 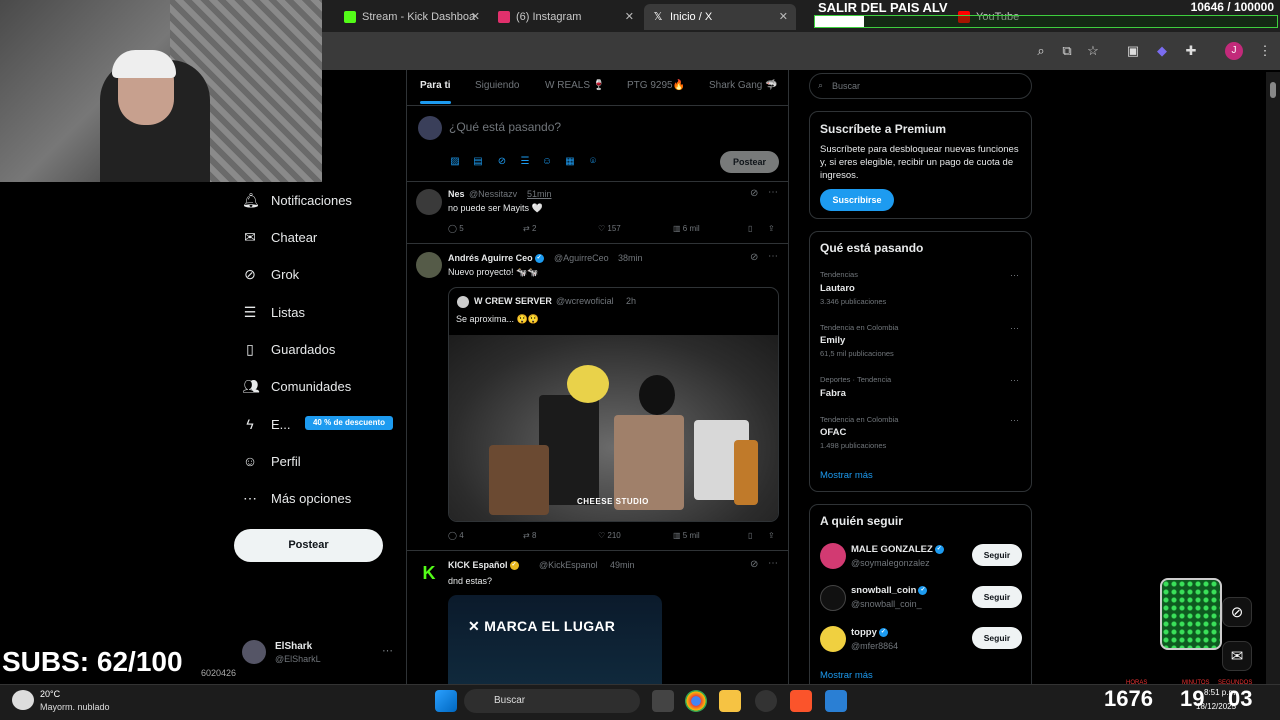 What do you see at coordinates (593, 162) in the screenshot?
I see `location-icon: ⌾` at bounding box center [593, 162].